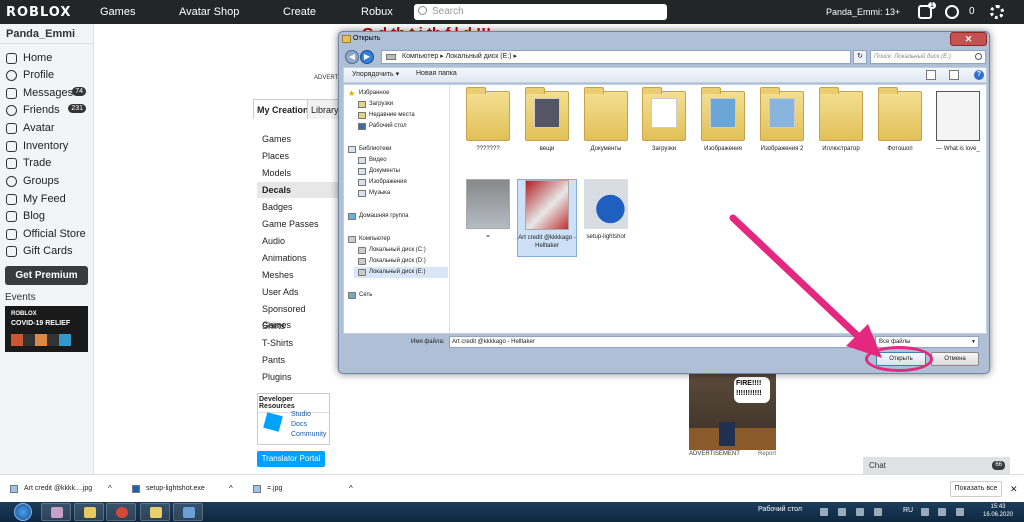  Describe the element at coordinates (267, 489) in the screenshot. I see `download-item-equals: =.jpg` at that location.